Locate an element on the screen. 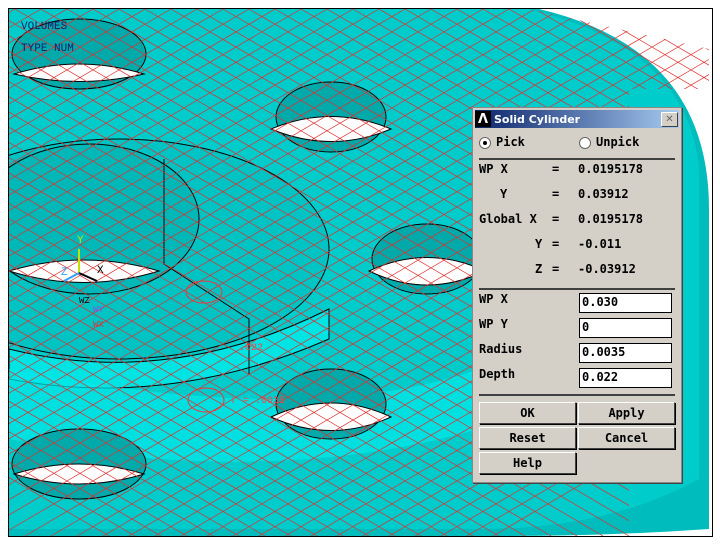 This screenshot has height=546, width=720. close-button: ✕ is located at coordinates (669, 119).